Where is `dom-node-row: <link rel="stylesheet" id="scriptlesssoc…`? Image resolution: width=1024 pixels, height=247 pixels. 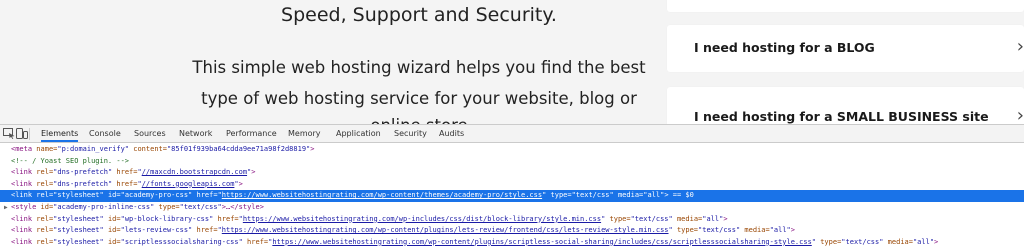
dom-node-row: <link rel="stylesheet" id="scriptlesssoc… is located at coordinates (512, 242).